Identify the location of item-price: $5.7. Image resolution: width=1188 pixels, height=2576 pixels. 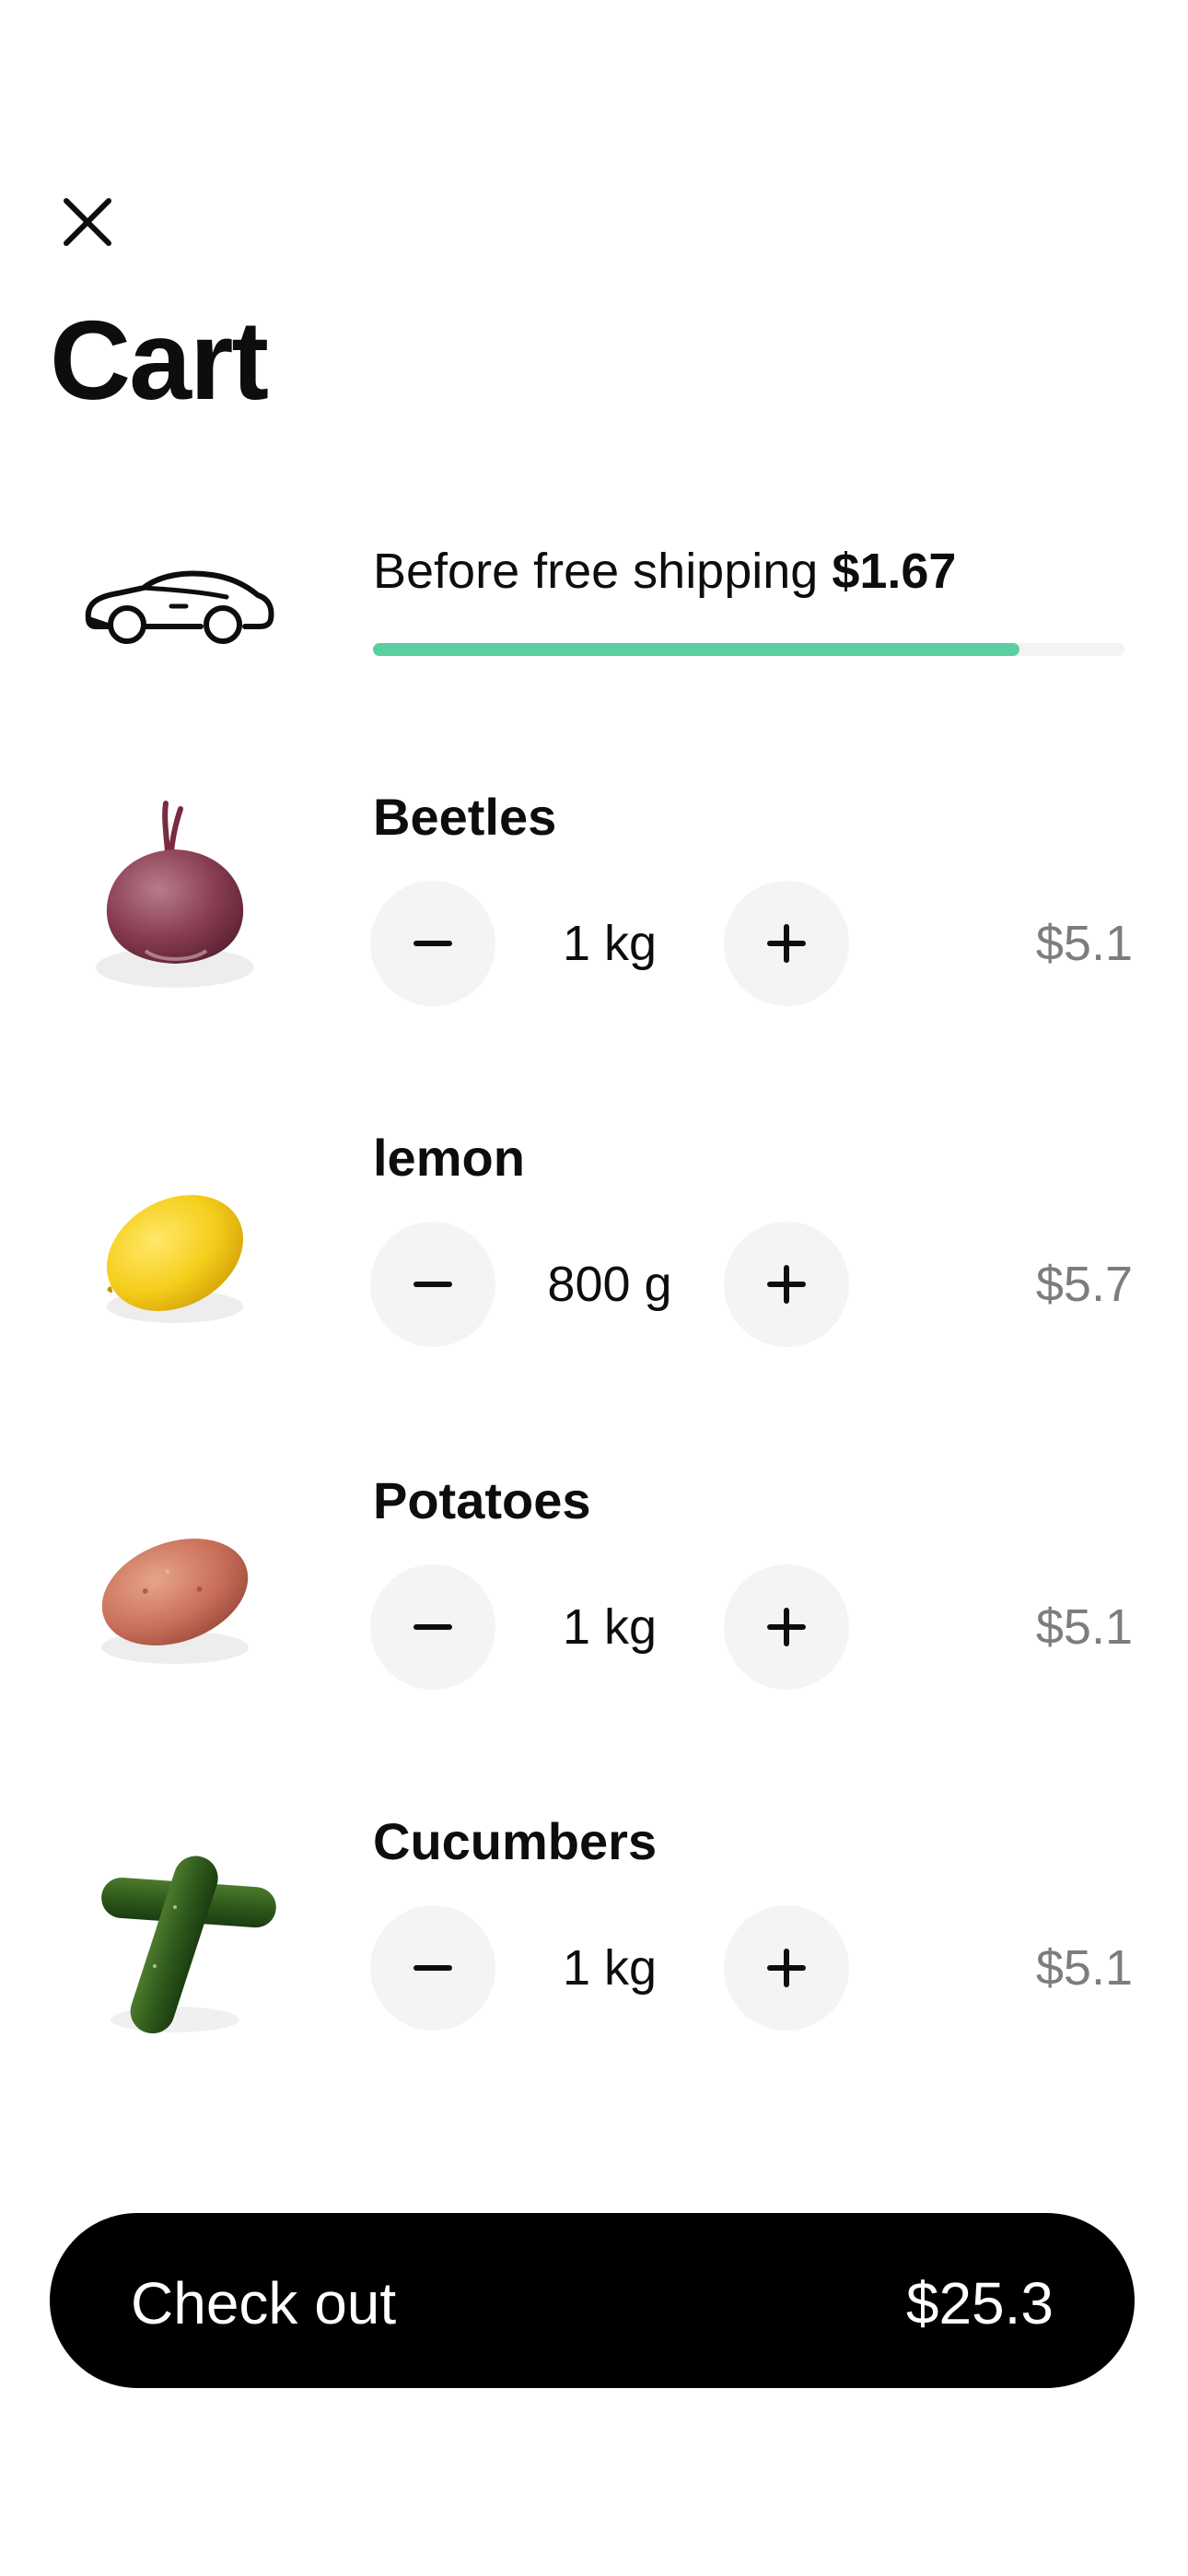
(1084, 1284).